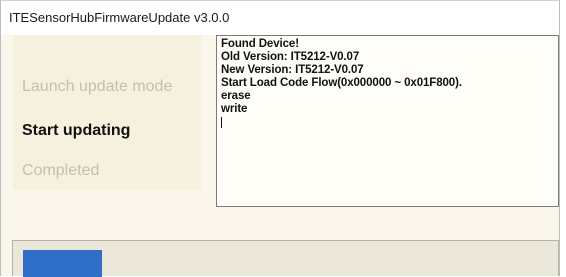  I want to click on log-line: Old Version: IT5212-V0.07, so click(290, 57).